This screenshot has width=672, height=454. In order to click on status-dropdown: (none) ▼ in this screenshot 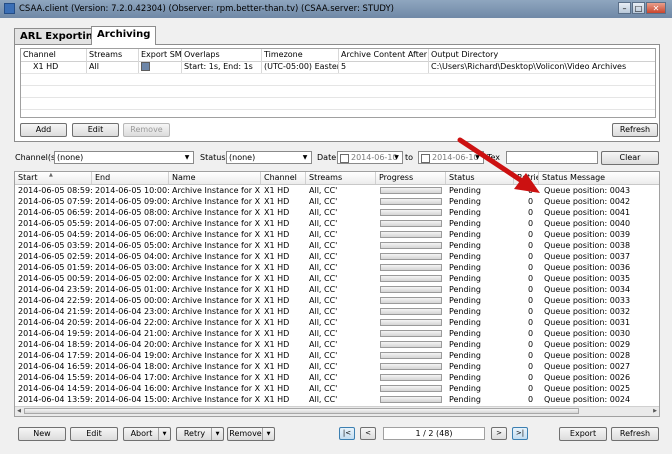, I will do `click(269, 157)`.